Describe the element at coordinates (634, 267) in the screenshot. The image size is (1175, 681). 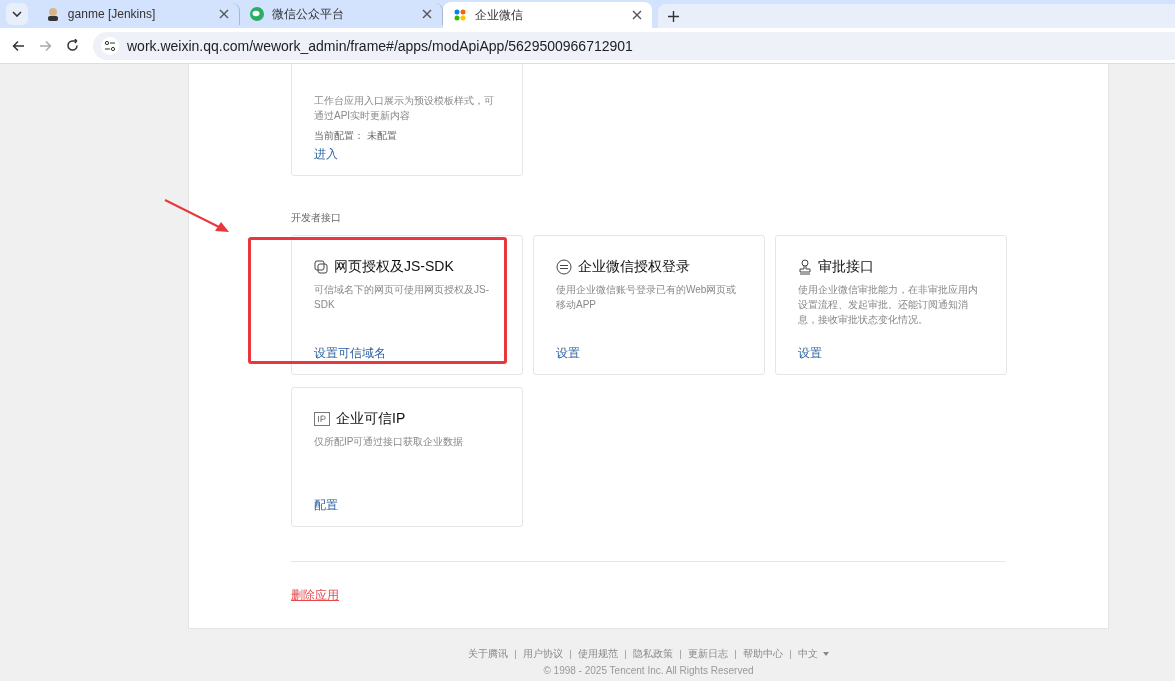
I see `card-title: 企业微信授权登录` at that location.